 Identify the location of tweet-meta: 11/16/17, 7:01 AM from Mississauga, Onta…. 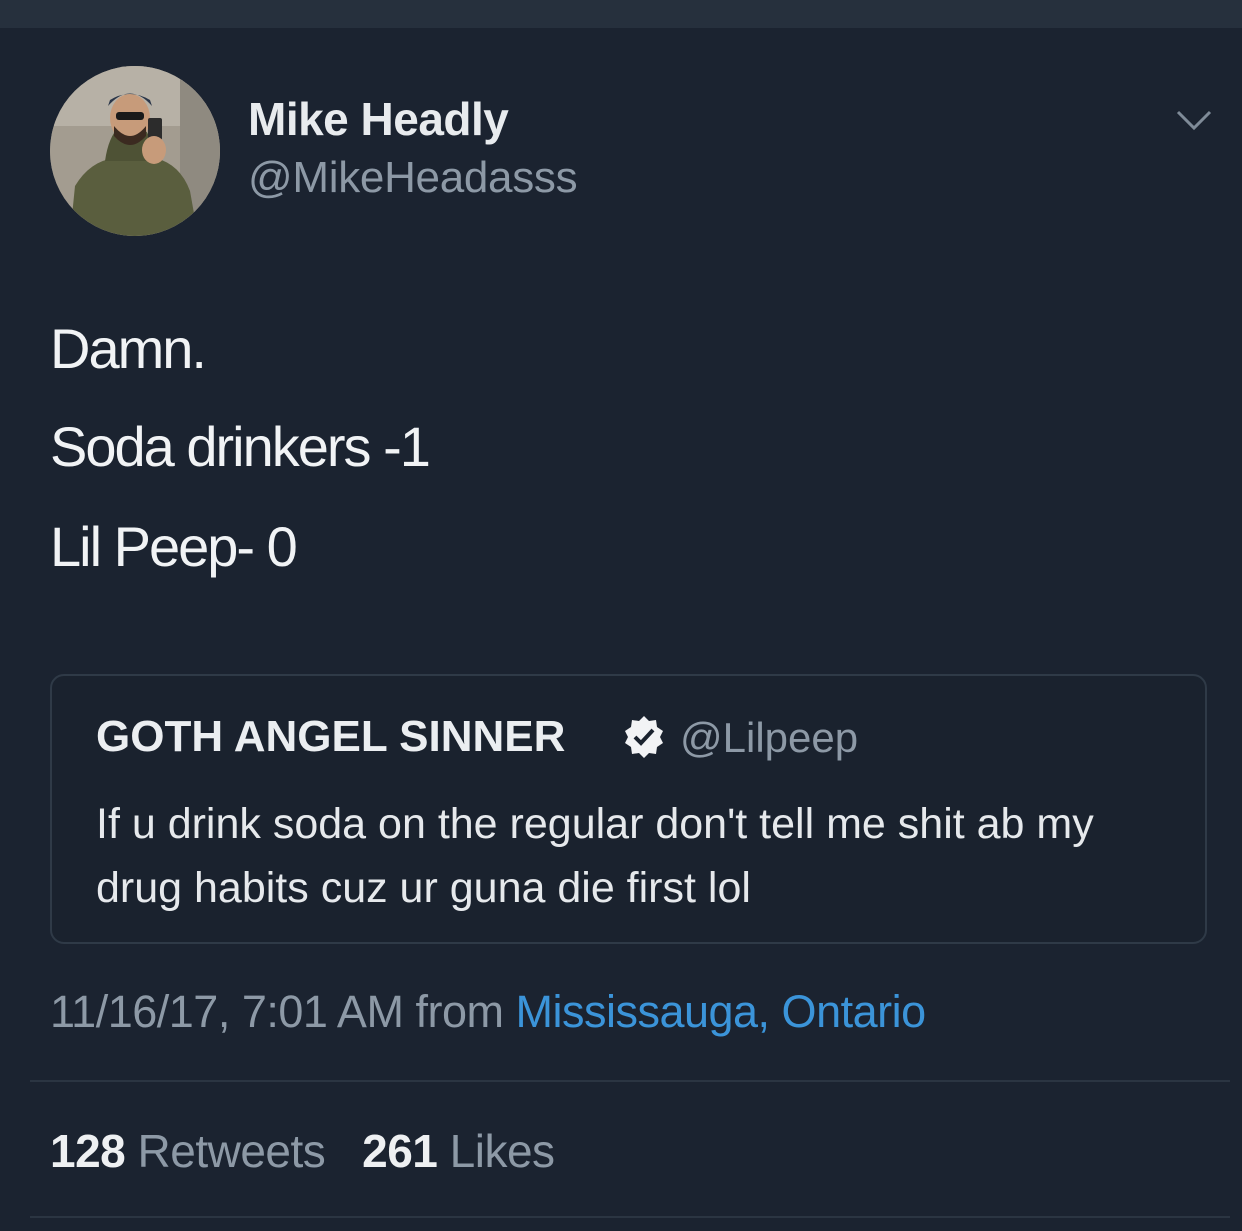
(488, 1012).